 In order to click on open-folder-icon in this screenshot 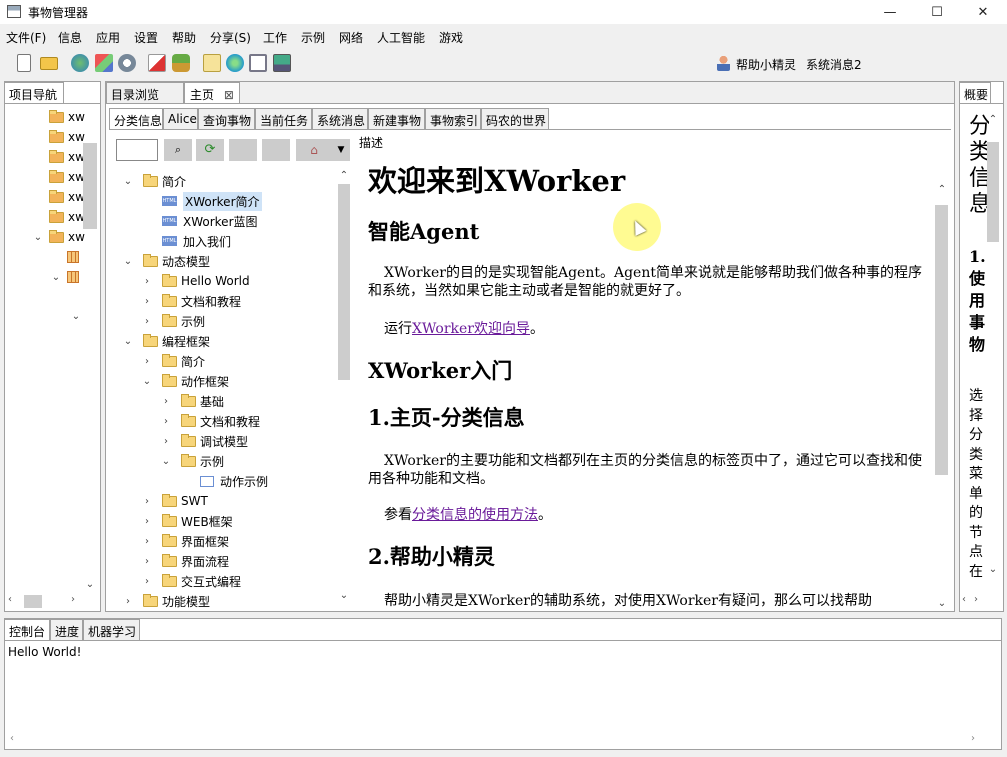, I will do `click(49, 63)`.